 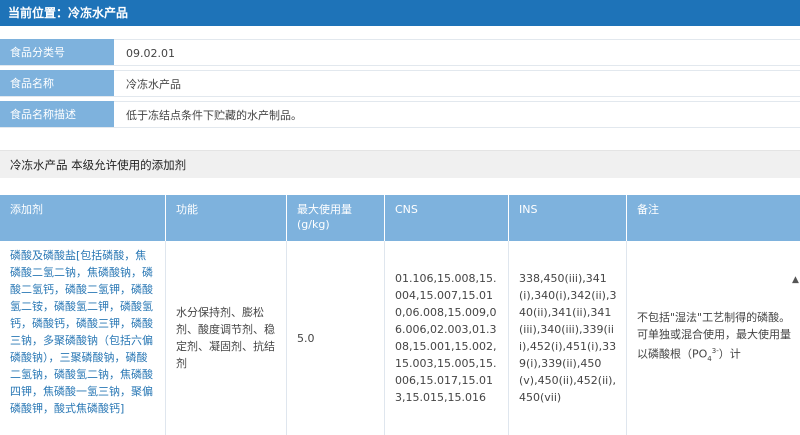 What do you see at coordinates (336, 338) in the screenshot?
I see `max-usage-cell: 5.0` at bounding box center [336, 338].